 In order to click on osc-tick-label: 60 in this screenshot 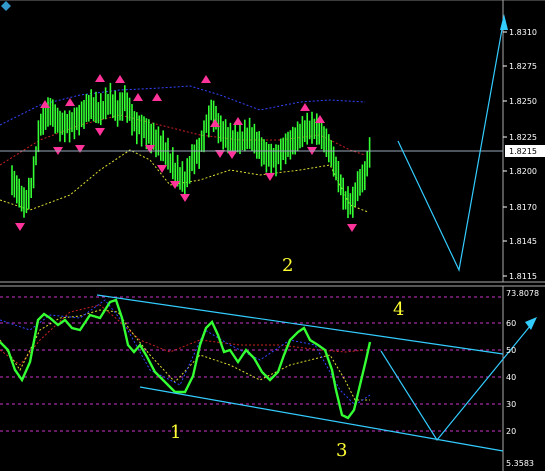, I will do `click(511, 323)`.